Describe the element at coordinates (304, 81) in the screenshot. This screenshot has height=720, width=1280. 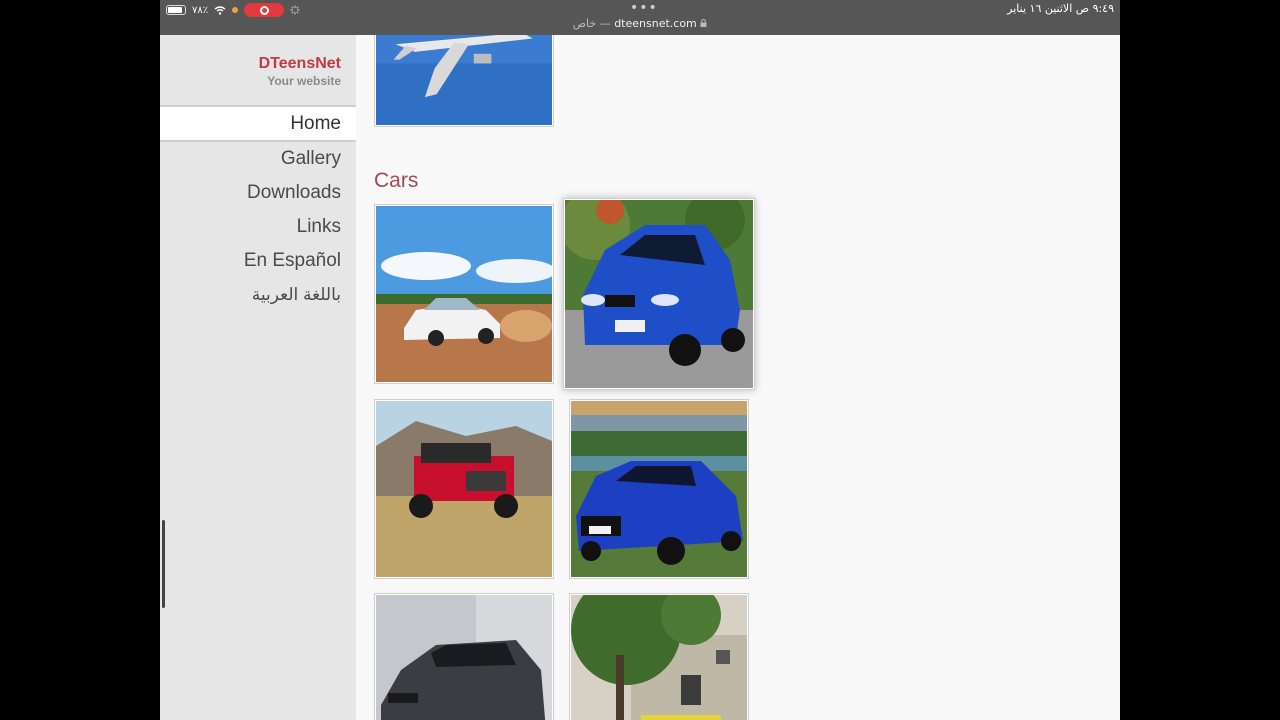
I see `site-tagline: Your website` at that location.